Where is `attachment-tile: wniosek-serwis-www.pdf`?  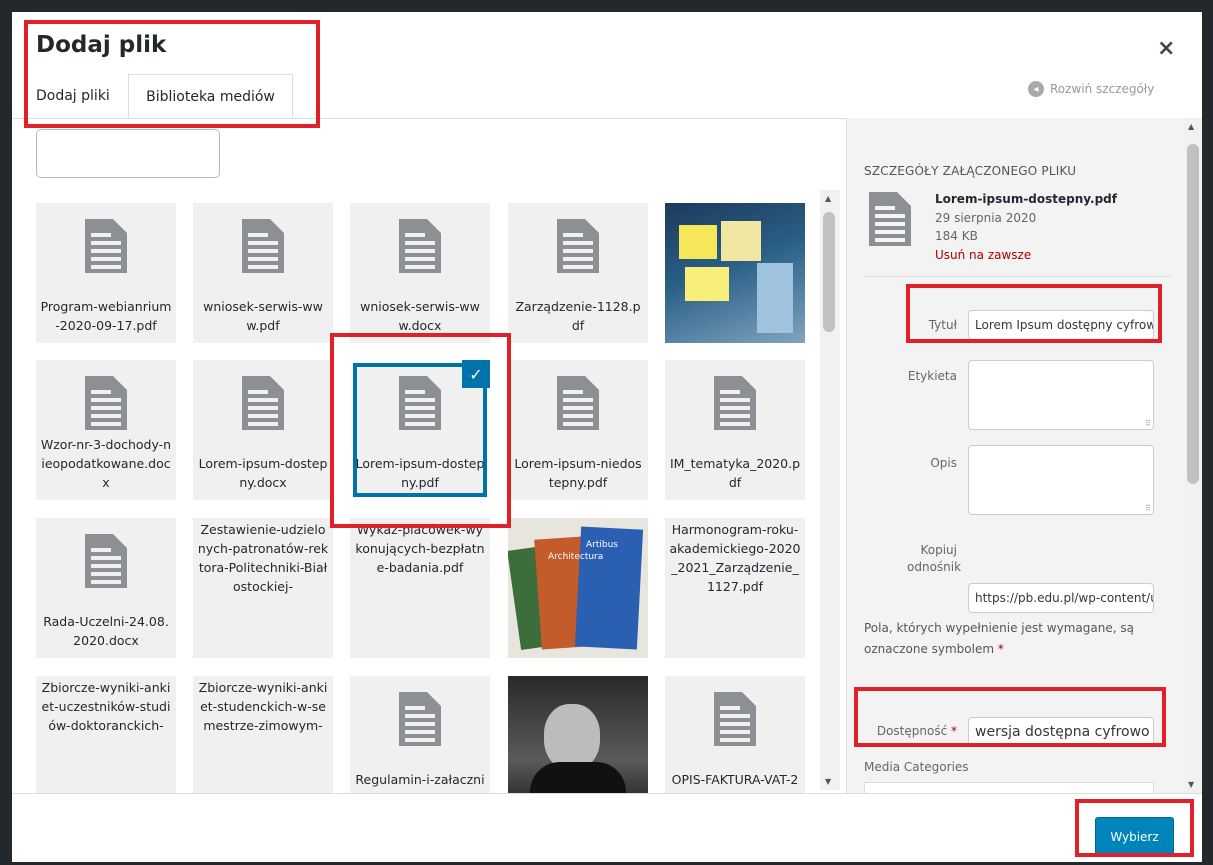 attachment-tile: wniosek-serwis-www.pdf is located at coordinates (263, 273).